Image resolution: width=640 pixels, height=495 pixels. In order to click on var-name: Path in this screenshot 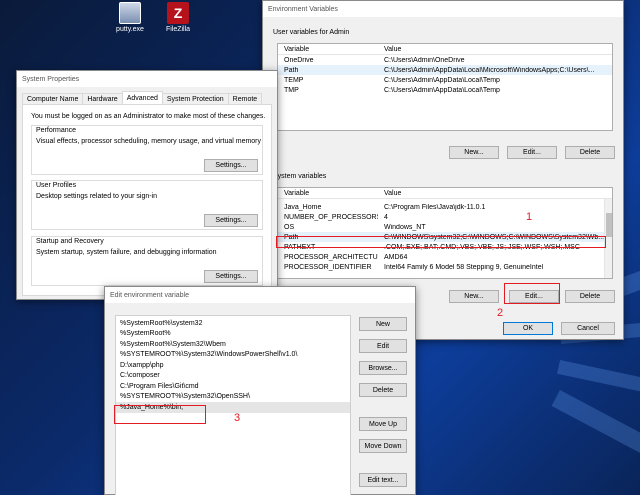, I will do `click(291, 70)`.